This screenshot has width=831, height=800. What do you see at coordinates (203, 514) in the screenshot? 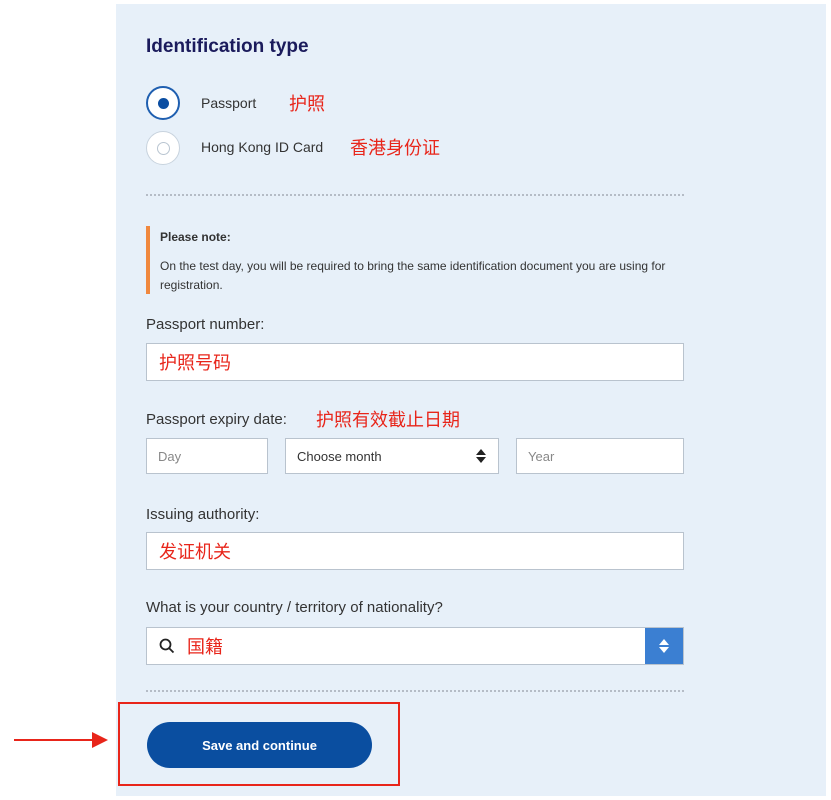
I see `issuing-authority-label: Issuing authority:` at bounding box center [203, 514].